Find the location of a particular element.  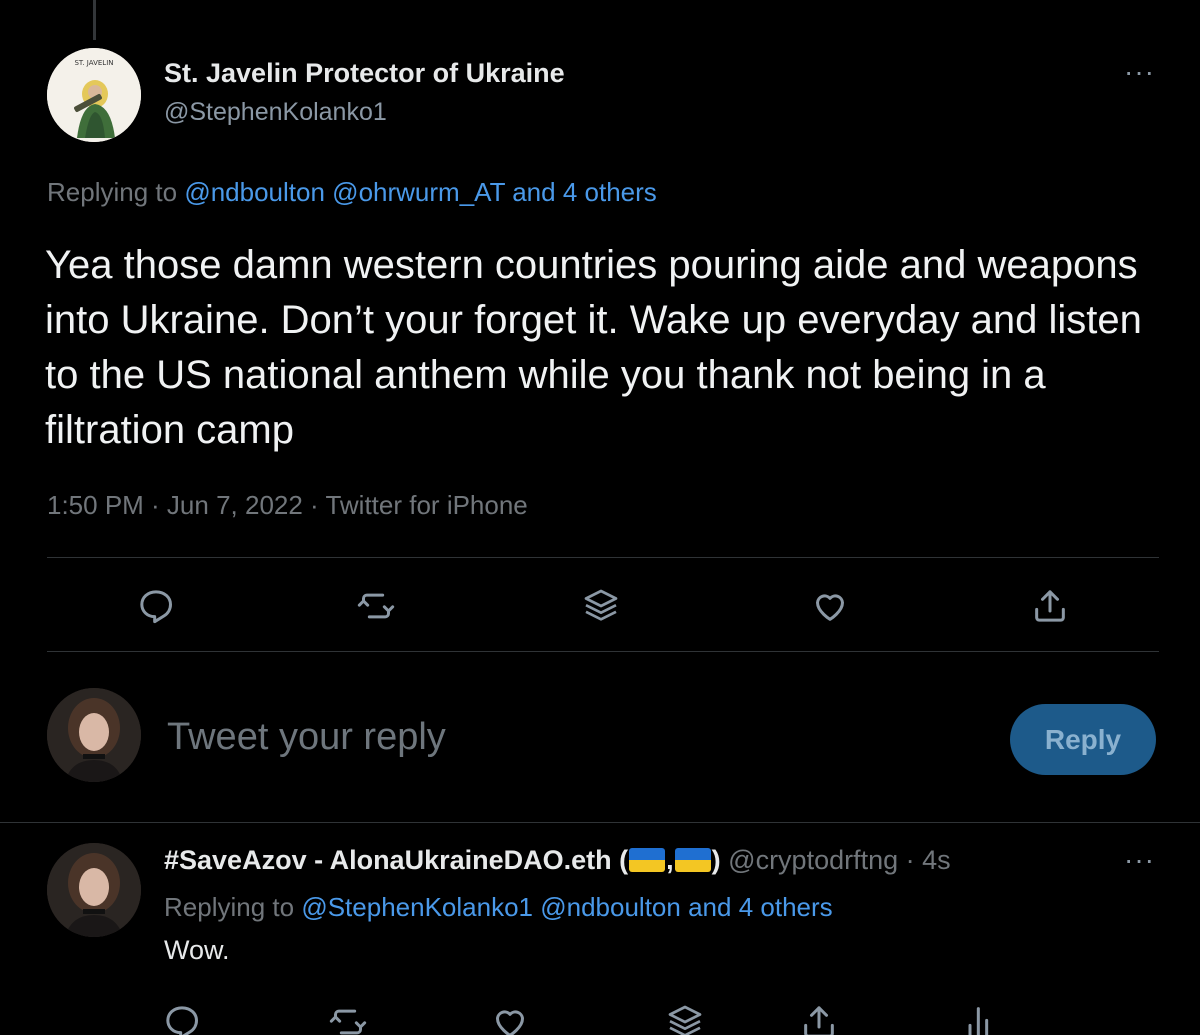

author-handle: @StephenKolanko1 is located at coordinates (275, 112).